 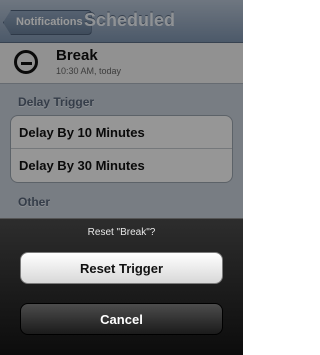 I want to click on reset-trigger-button: Reset Trigger, so click(x=121, y=268).